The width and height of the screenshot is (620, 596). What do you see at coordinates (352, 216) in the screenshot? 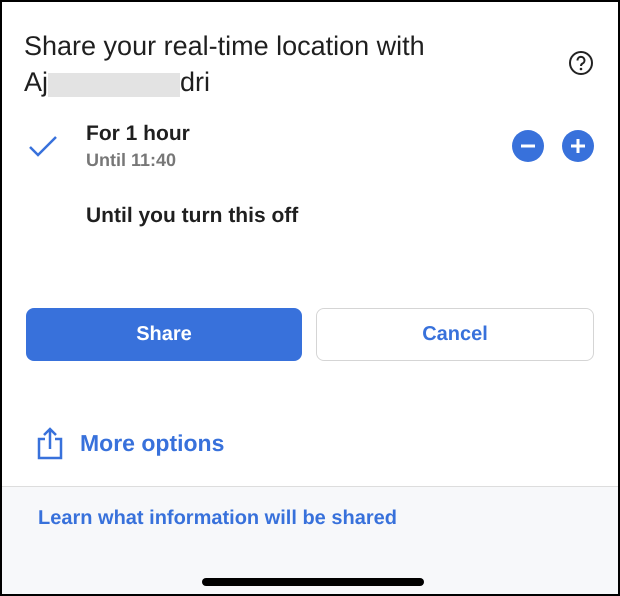
I see `option-label: Until you turn this off` at bounding box center [352, 216].